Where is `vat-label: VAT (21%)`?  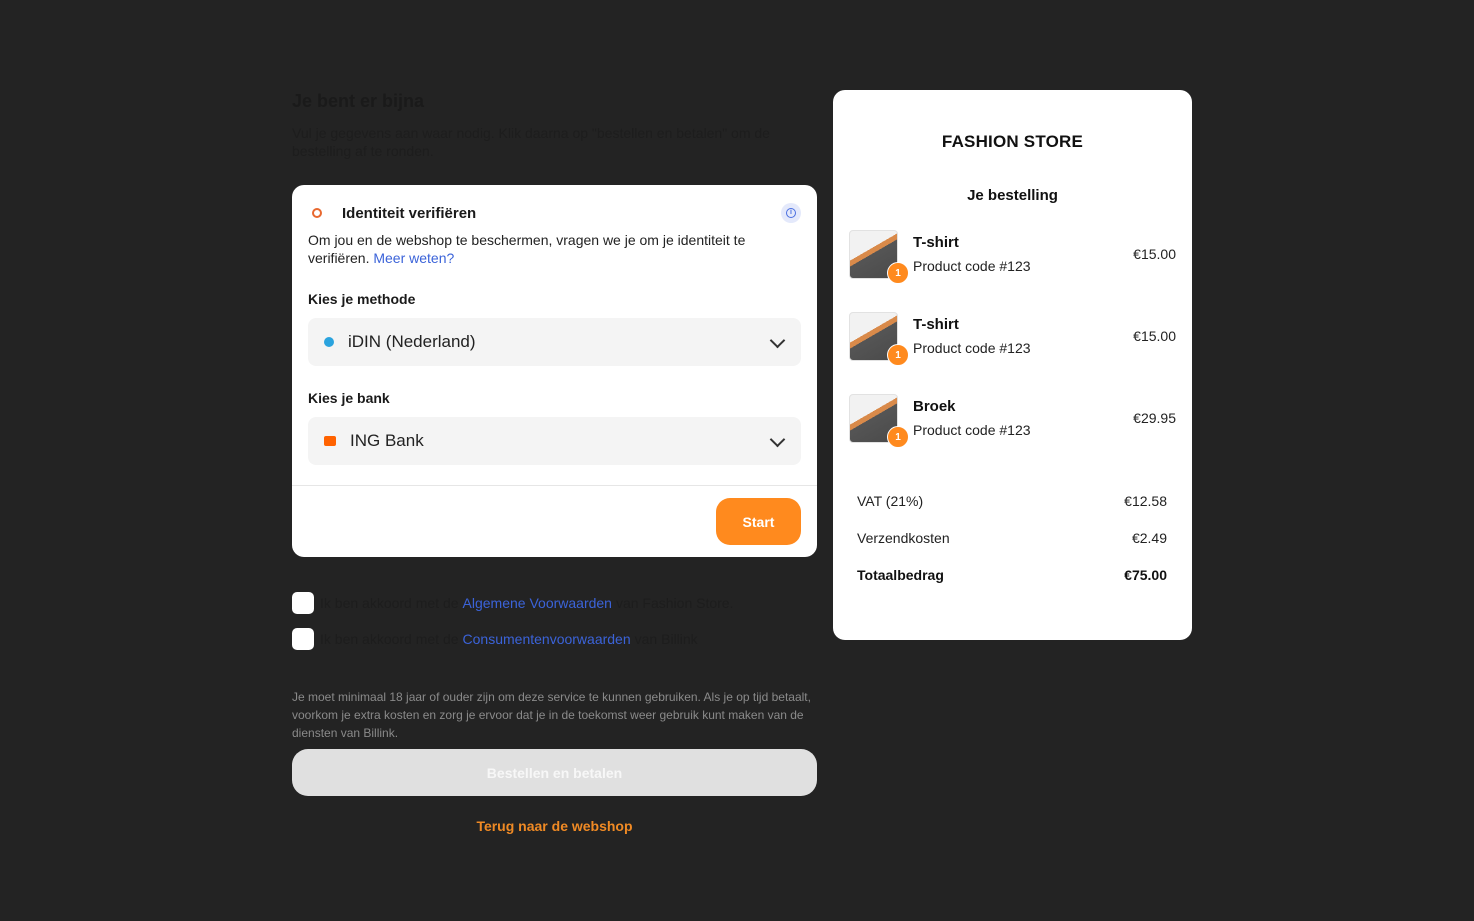 vat-label: VAT (21%) is located at coordinates (890, 501).